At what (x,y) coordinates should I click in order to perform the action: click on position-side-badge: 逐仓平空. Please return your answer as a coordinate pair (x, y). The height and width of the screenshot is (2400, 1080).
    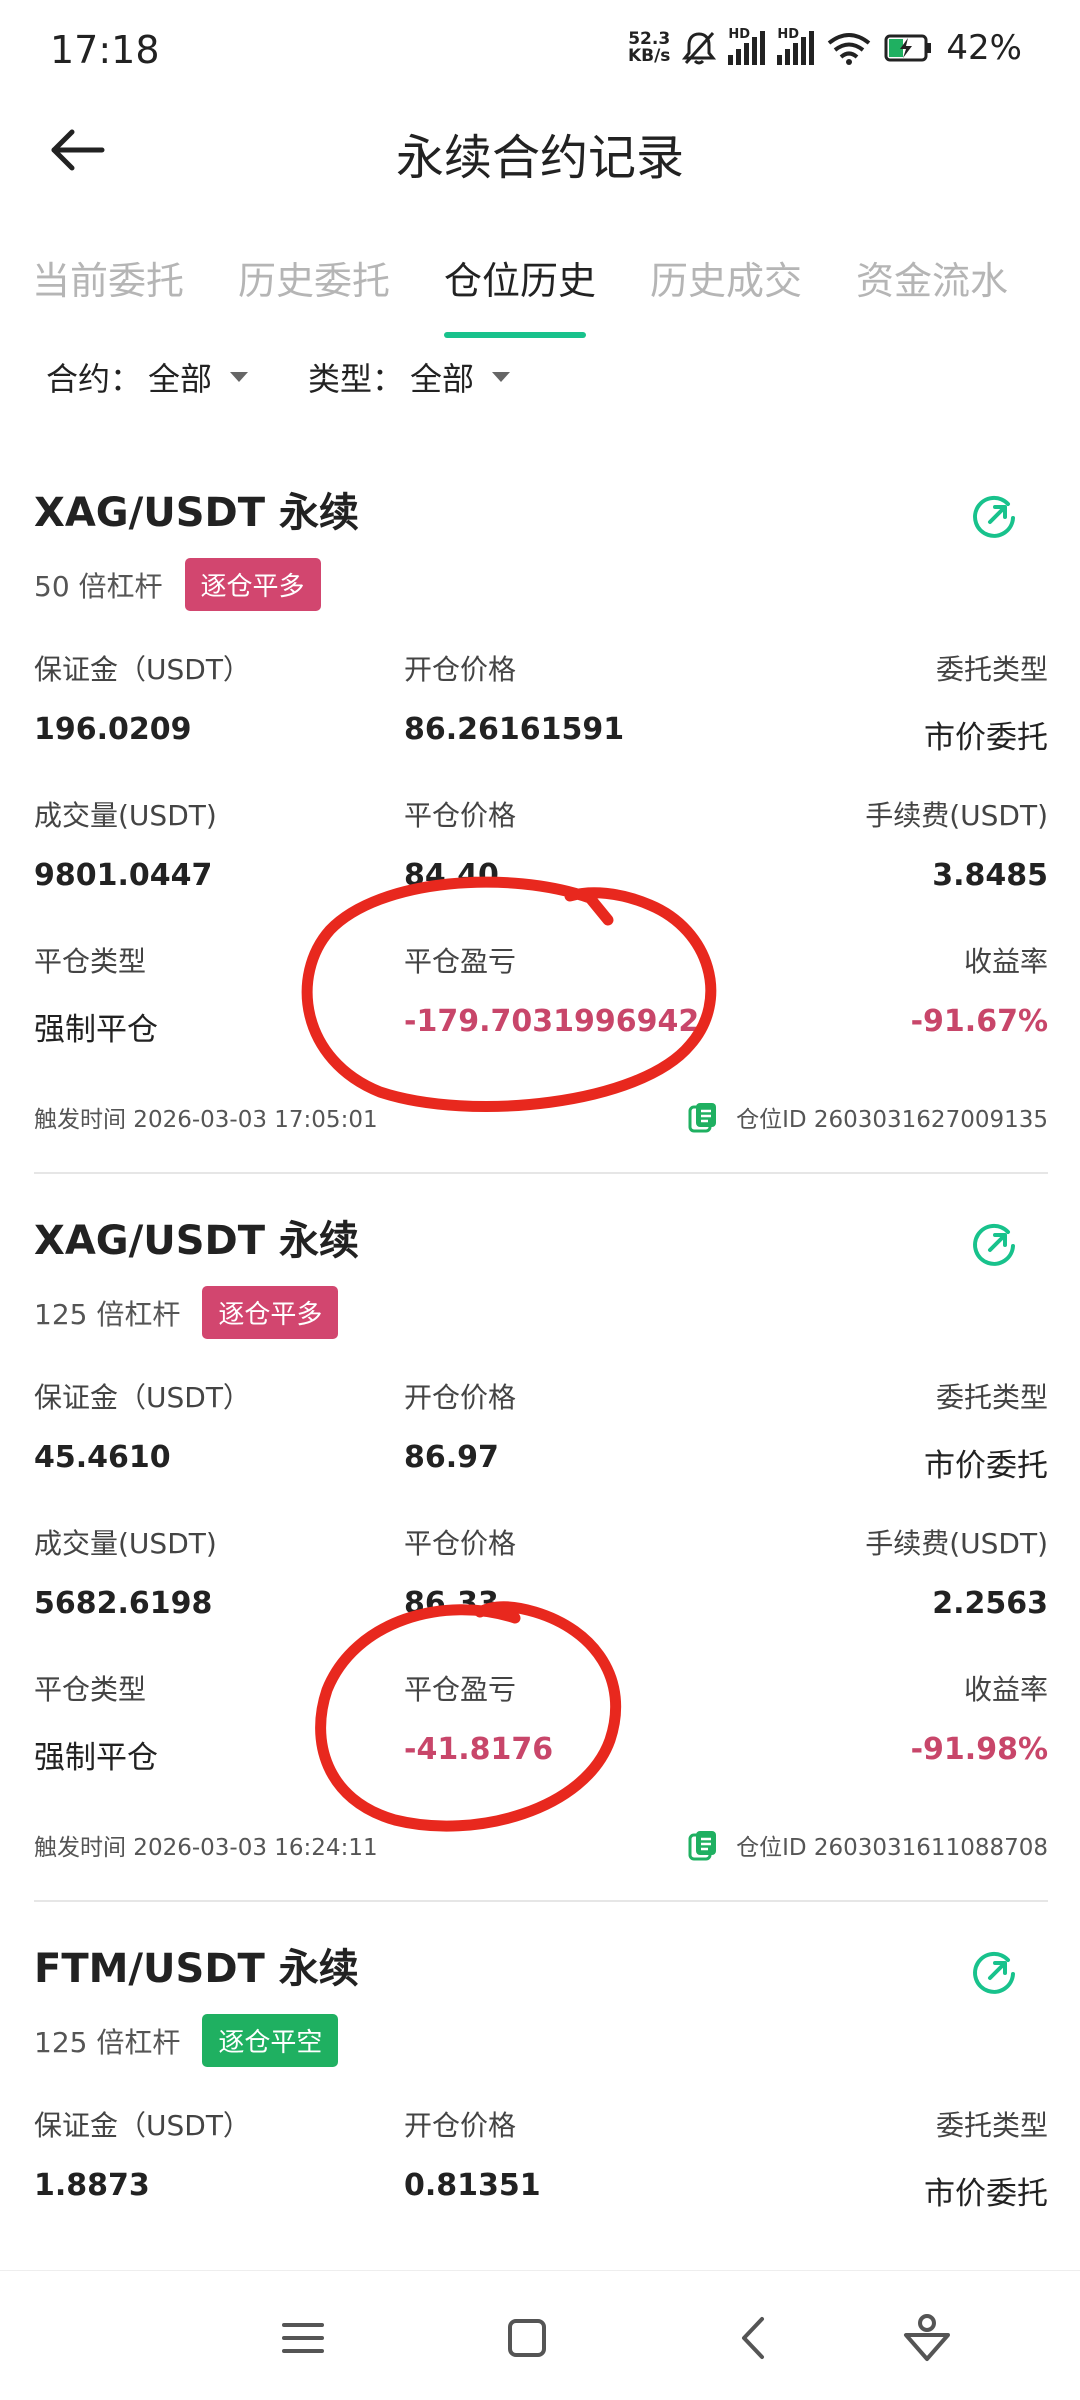
    Looking at the image, I should click on (270, 2040).